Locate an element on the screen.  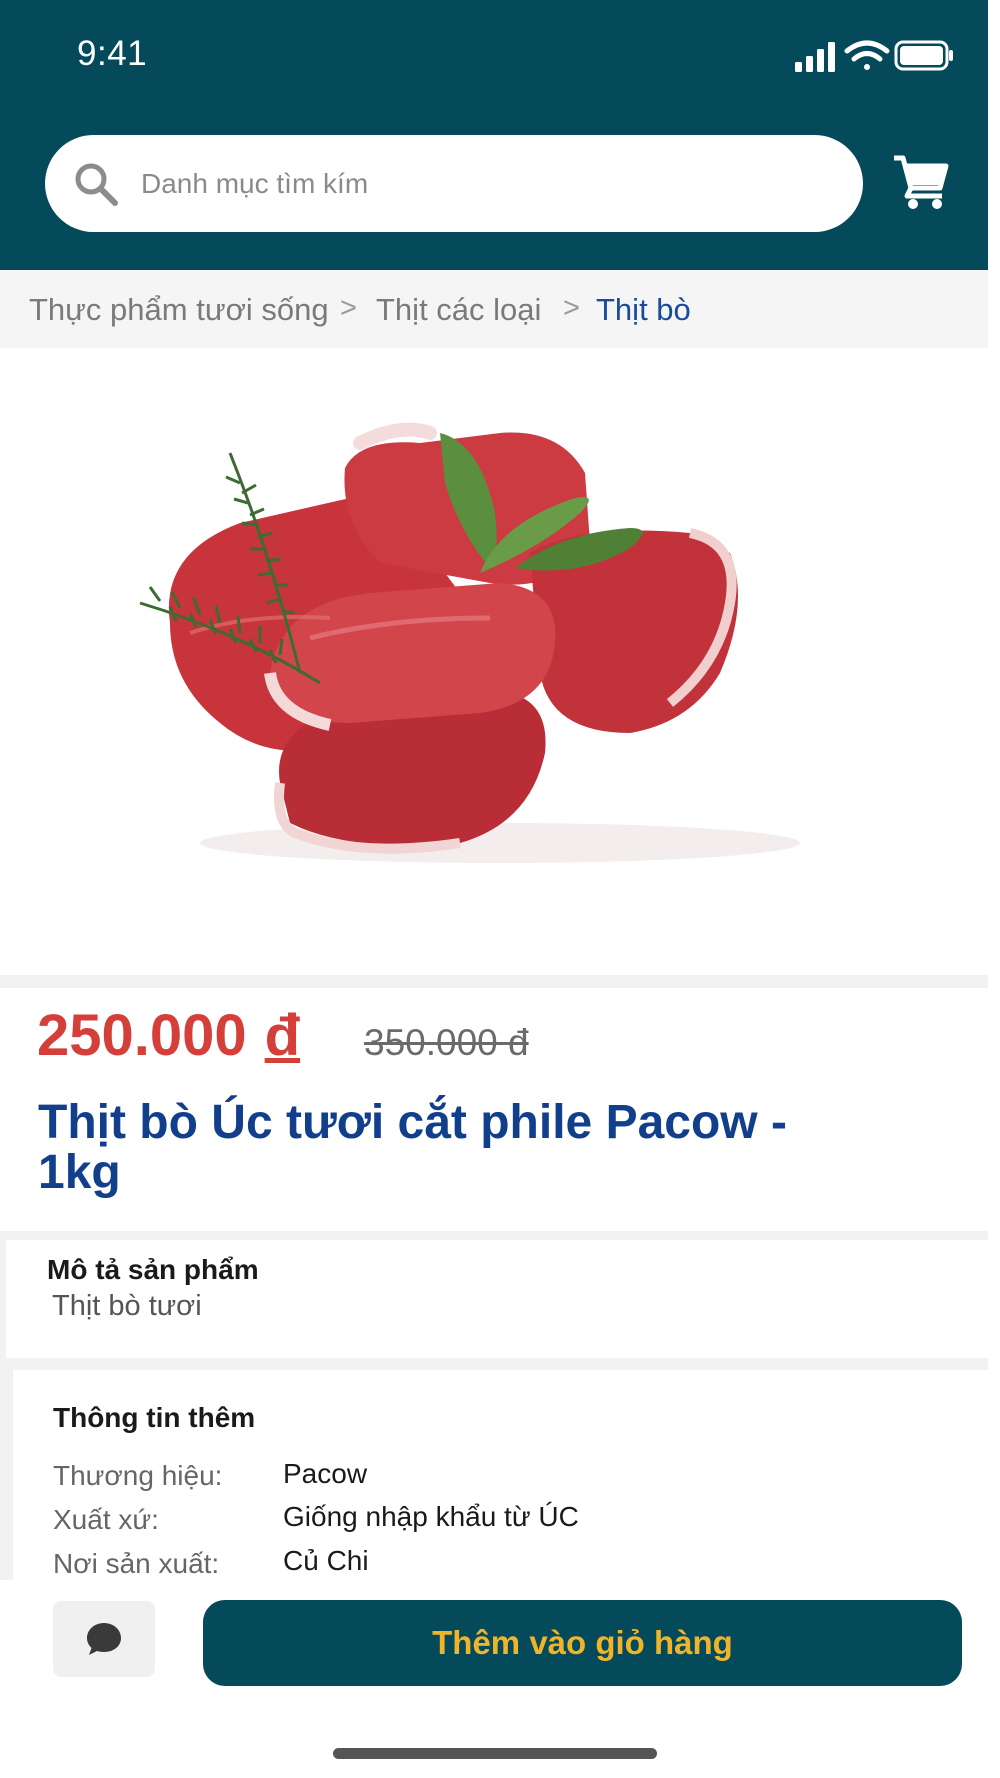
description-text: Thịt bò tươi is located at coordinates (127, 1306).